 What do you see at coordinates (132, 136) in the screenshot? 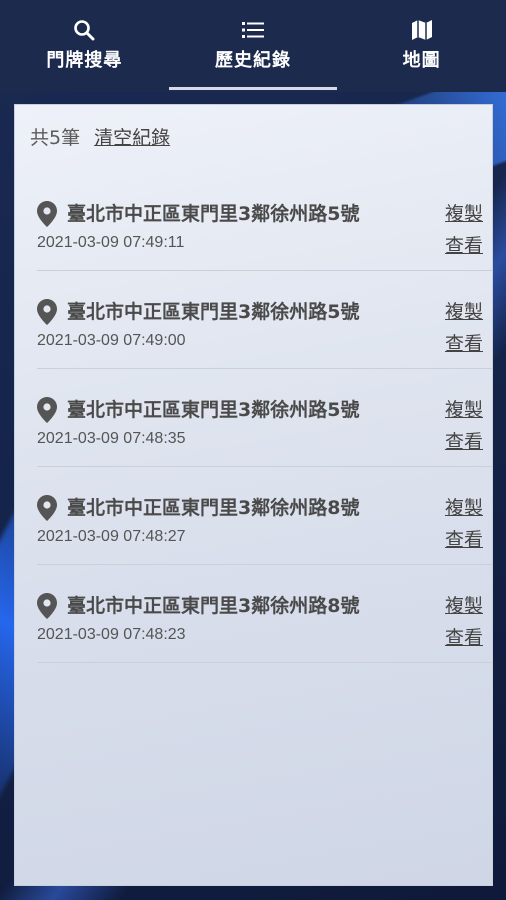
I see `clear-history-button: 清空紀錄` at bounding box center [132, 136].